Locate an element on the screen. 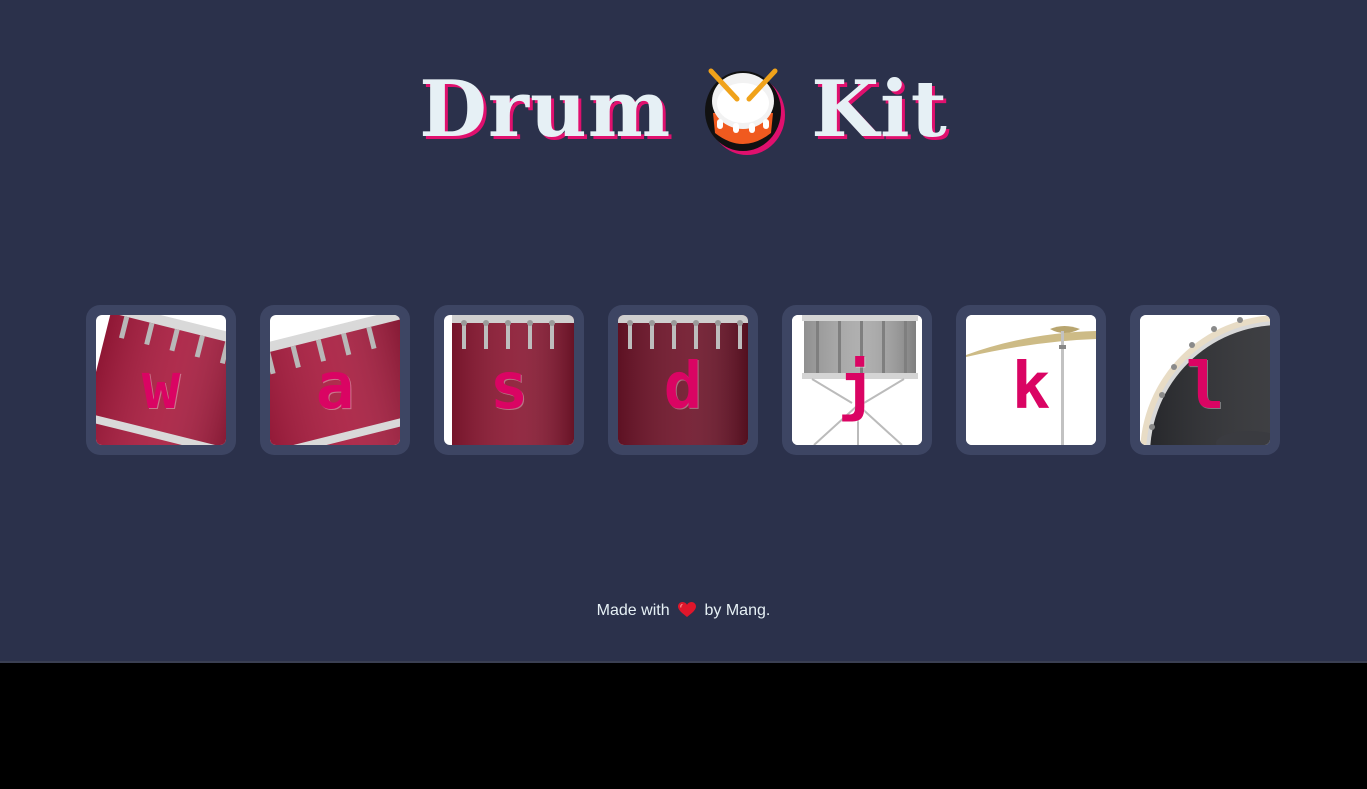 This screenshot has width=1367, height=789. drum-face: s is located at coordinates (509, 380).